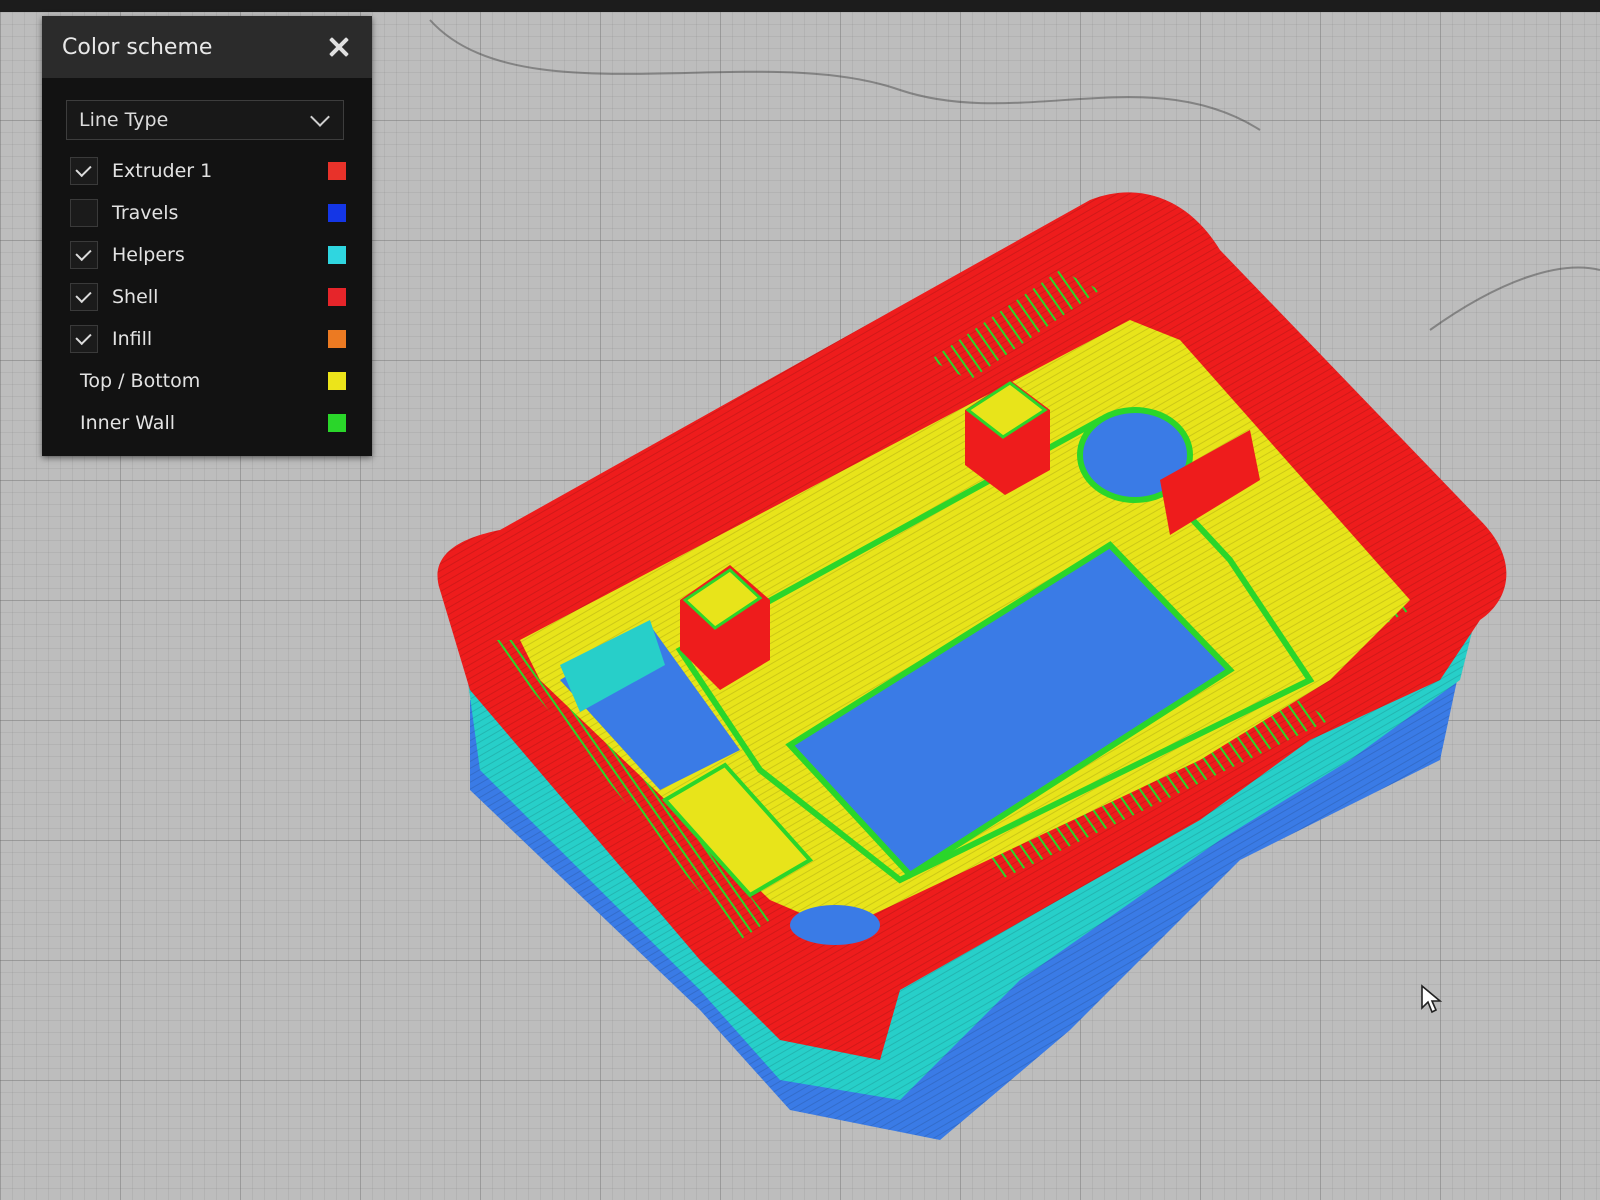 The height and width of the screenshot is (1200, 1600). What do you see at coordinates (207, 255) in the screenshot?
I see `legend-item-helpers: Helpers` at bounding box center [207, 255].